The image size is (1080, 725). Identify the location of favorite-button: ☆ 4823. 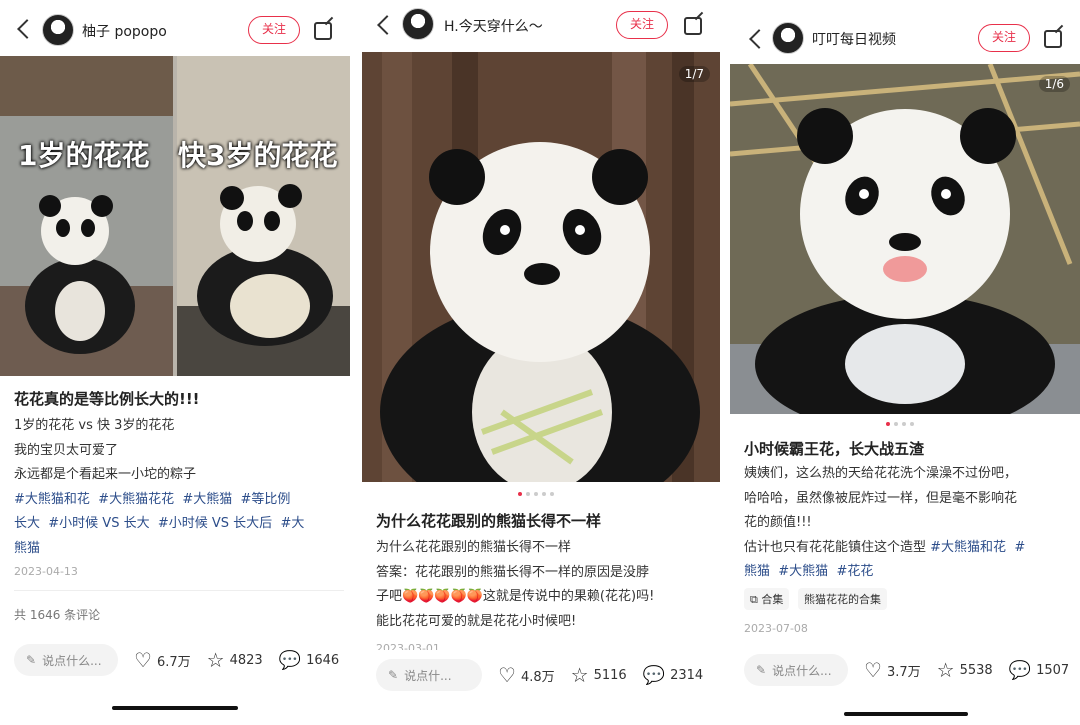
(235, 660).